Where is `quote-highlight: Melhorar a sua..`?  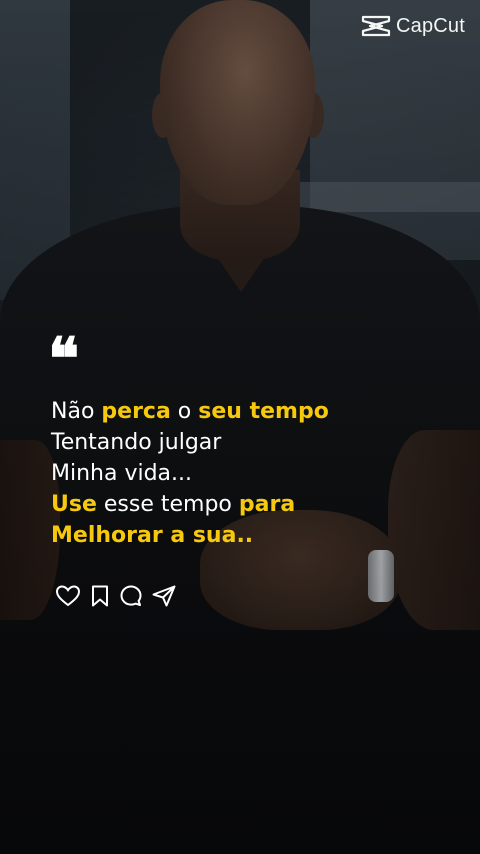
quote-highlight: Melhorar a sua.. is located at coordinates (152, 535).